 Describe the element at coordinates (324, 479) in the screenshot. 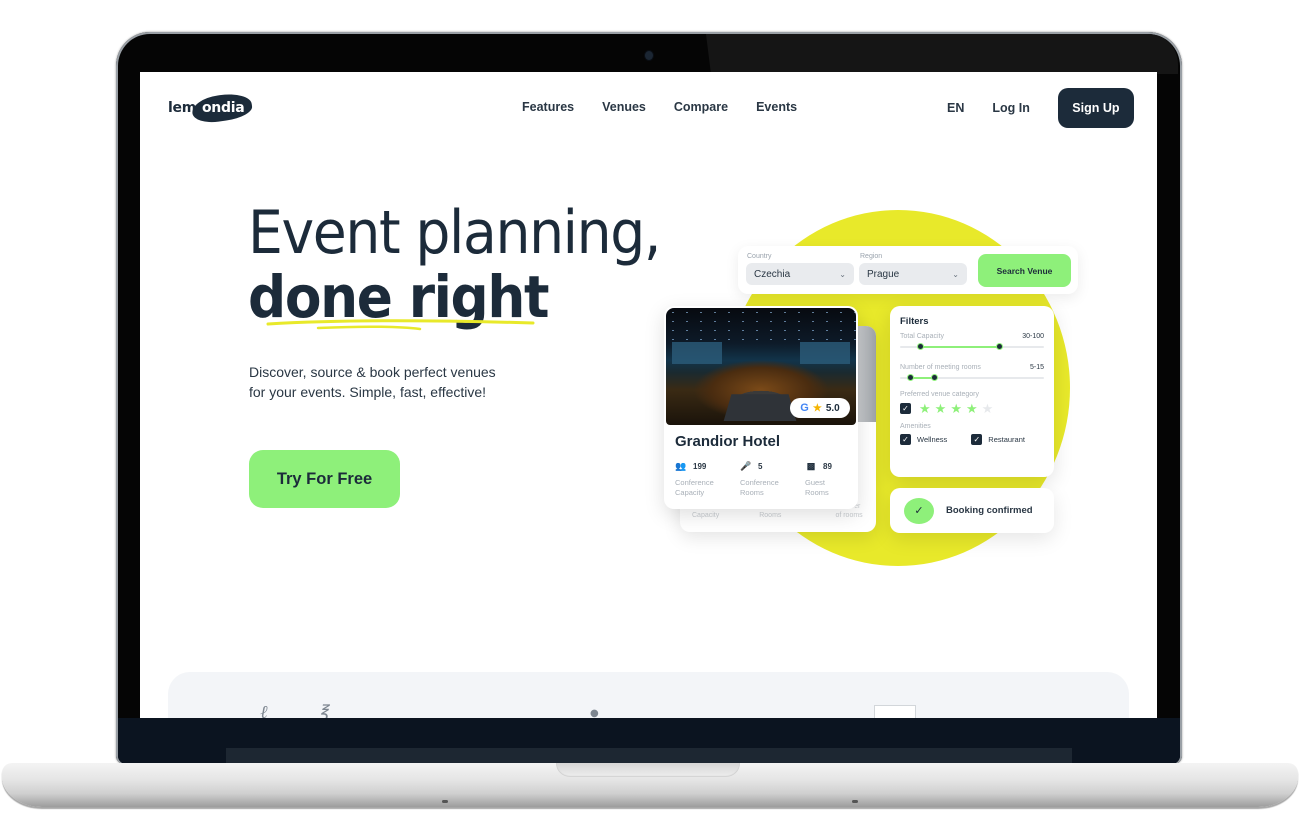

I see `try-for-free-button: Try For Free` at that location.